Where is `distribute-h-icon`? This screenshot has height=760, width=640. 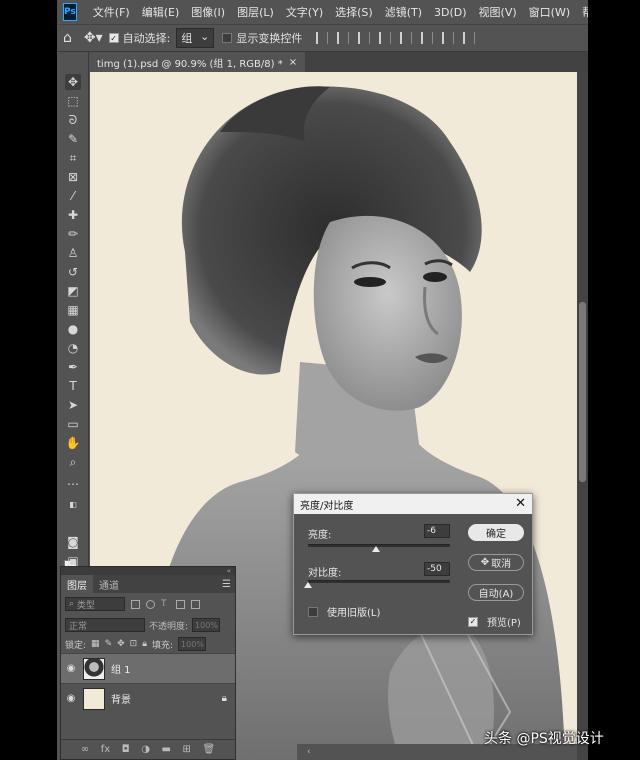 distribute-h-icon is located at coordinates (469, 38).